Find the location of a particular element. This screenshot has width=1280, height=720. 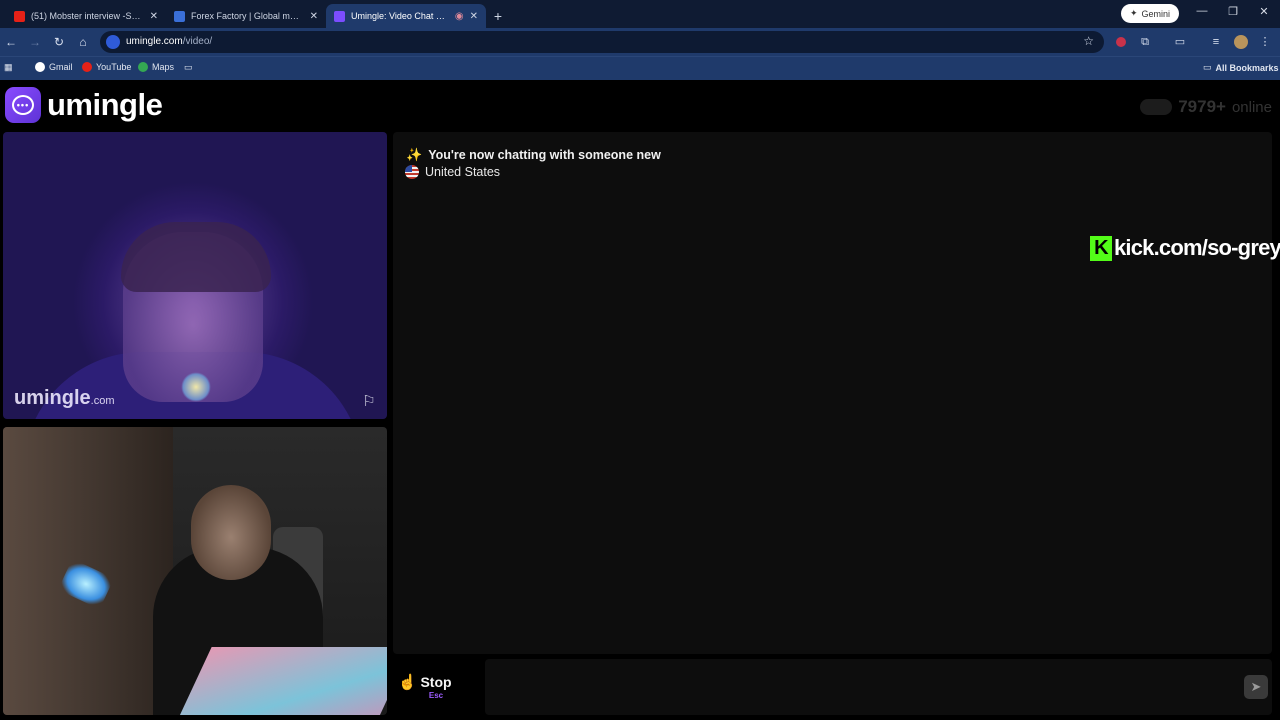

kick-logo-icon: K is located at coordinates (1101, 248).